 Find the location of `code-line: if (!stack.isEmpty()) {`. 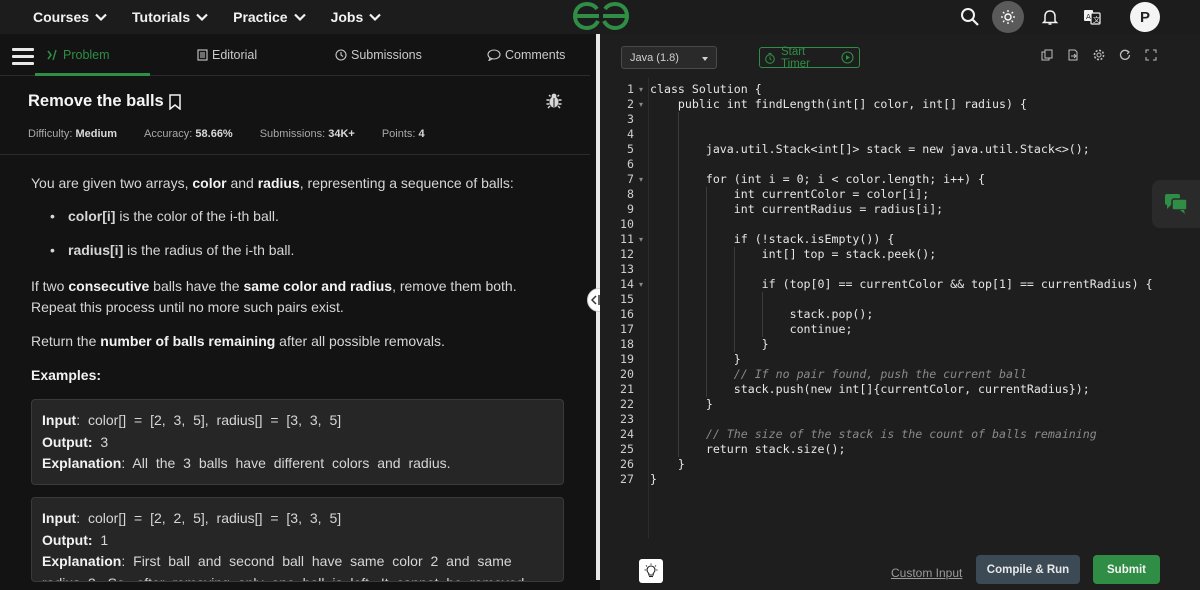

code-line: if (!stack.isEmpty()) { is located at coordinates (772, 239).